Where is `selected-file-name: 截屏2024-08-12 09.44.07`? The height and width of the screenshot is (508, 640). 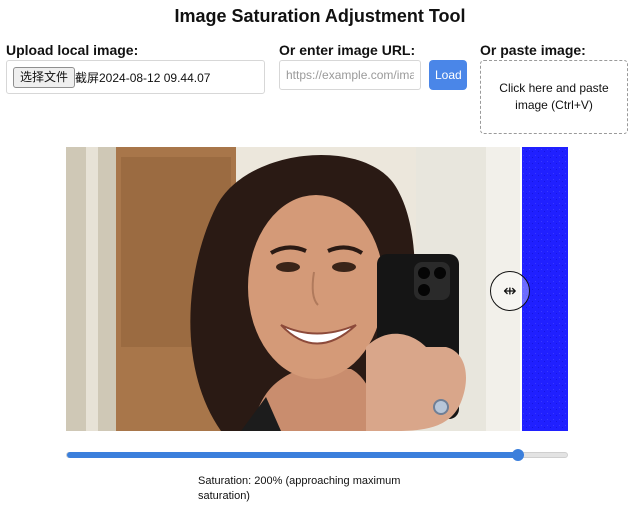
selected-file-name: 截屏2024-08-12 09.44.07 is located at coordinates (143, 78).